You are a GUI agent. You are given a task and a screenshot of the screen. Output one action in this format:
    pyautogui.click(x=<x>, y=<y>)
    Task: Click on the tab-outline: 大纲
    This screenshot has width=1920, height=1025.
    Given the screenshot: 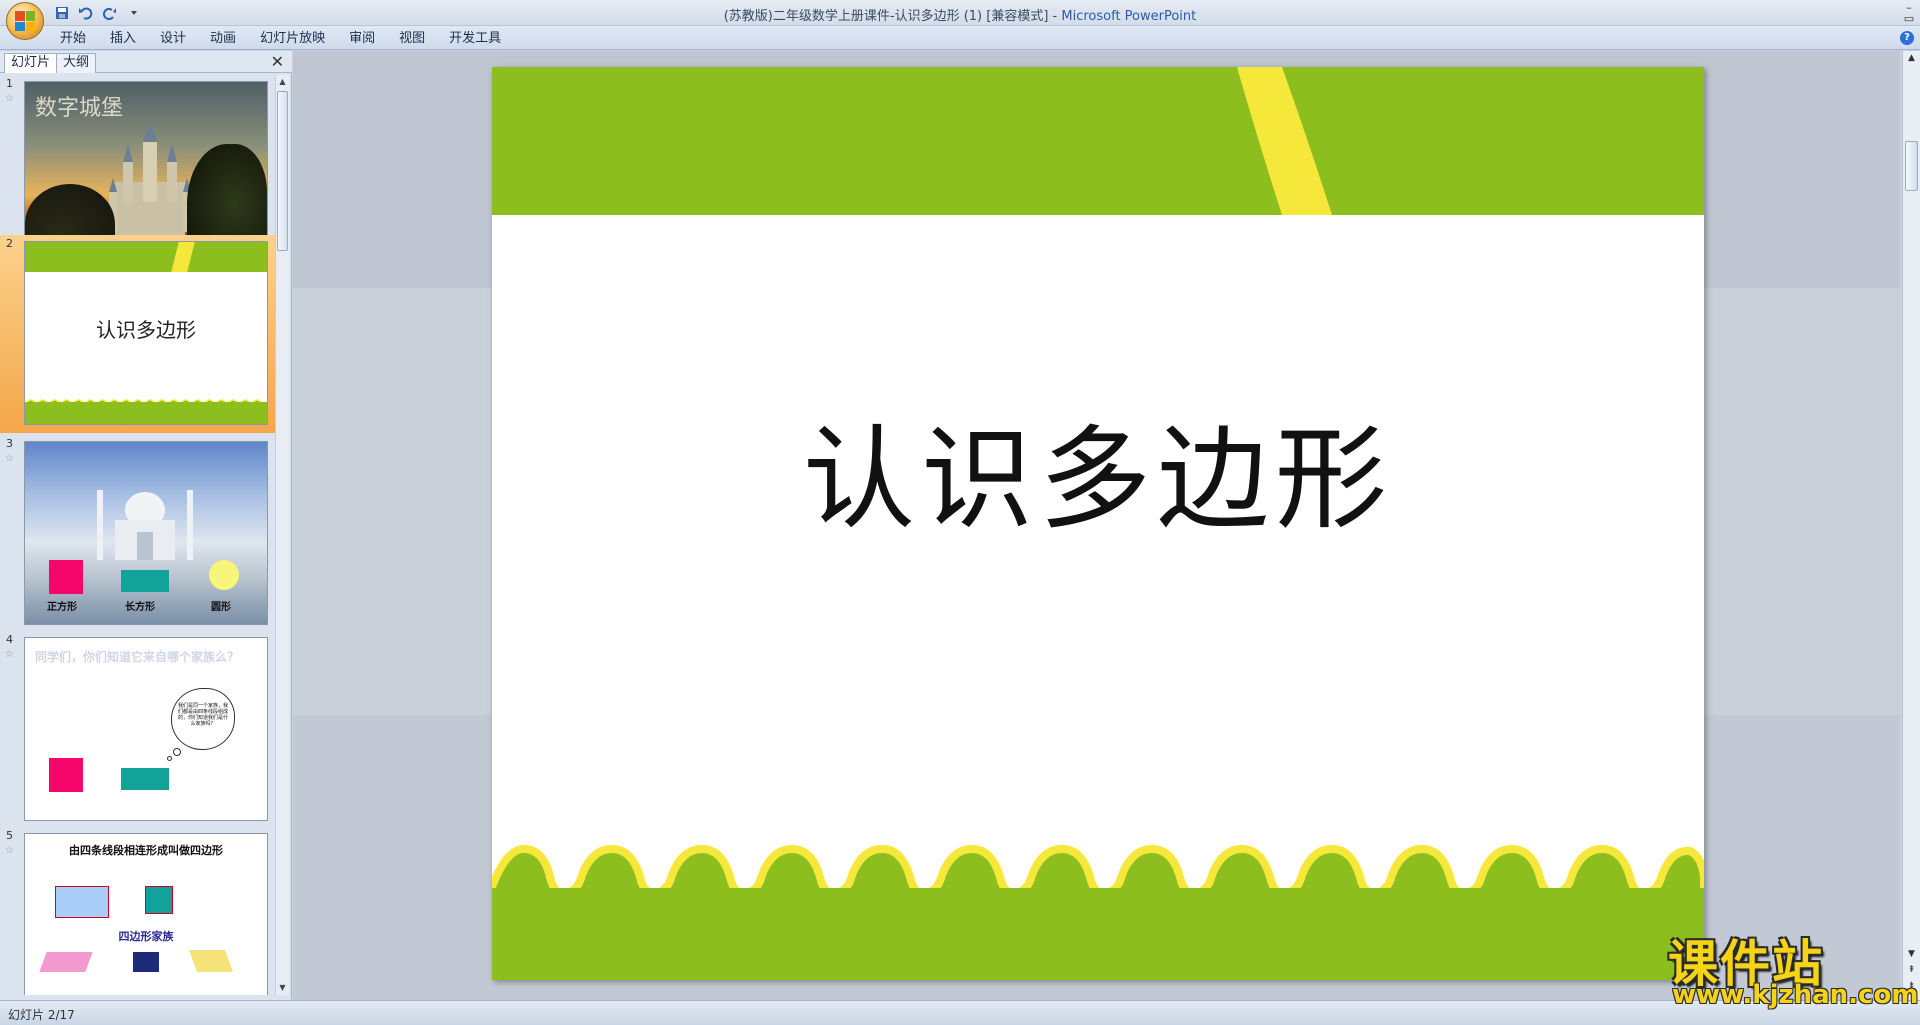 What is the action you would take?
    pyautogui.click(x=76, y=63)
    